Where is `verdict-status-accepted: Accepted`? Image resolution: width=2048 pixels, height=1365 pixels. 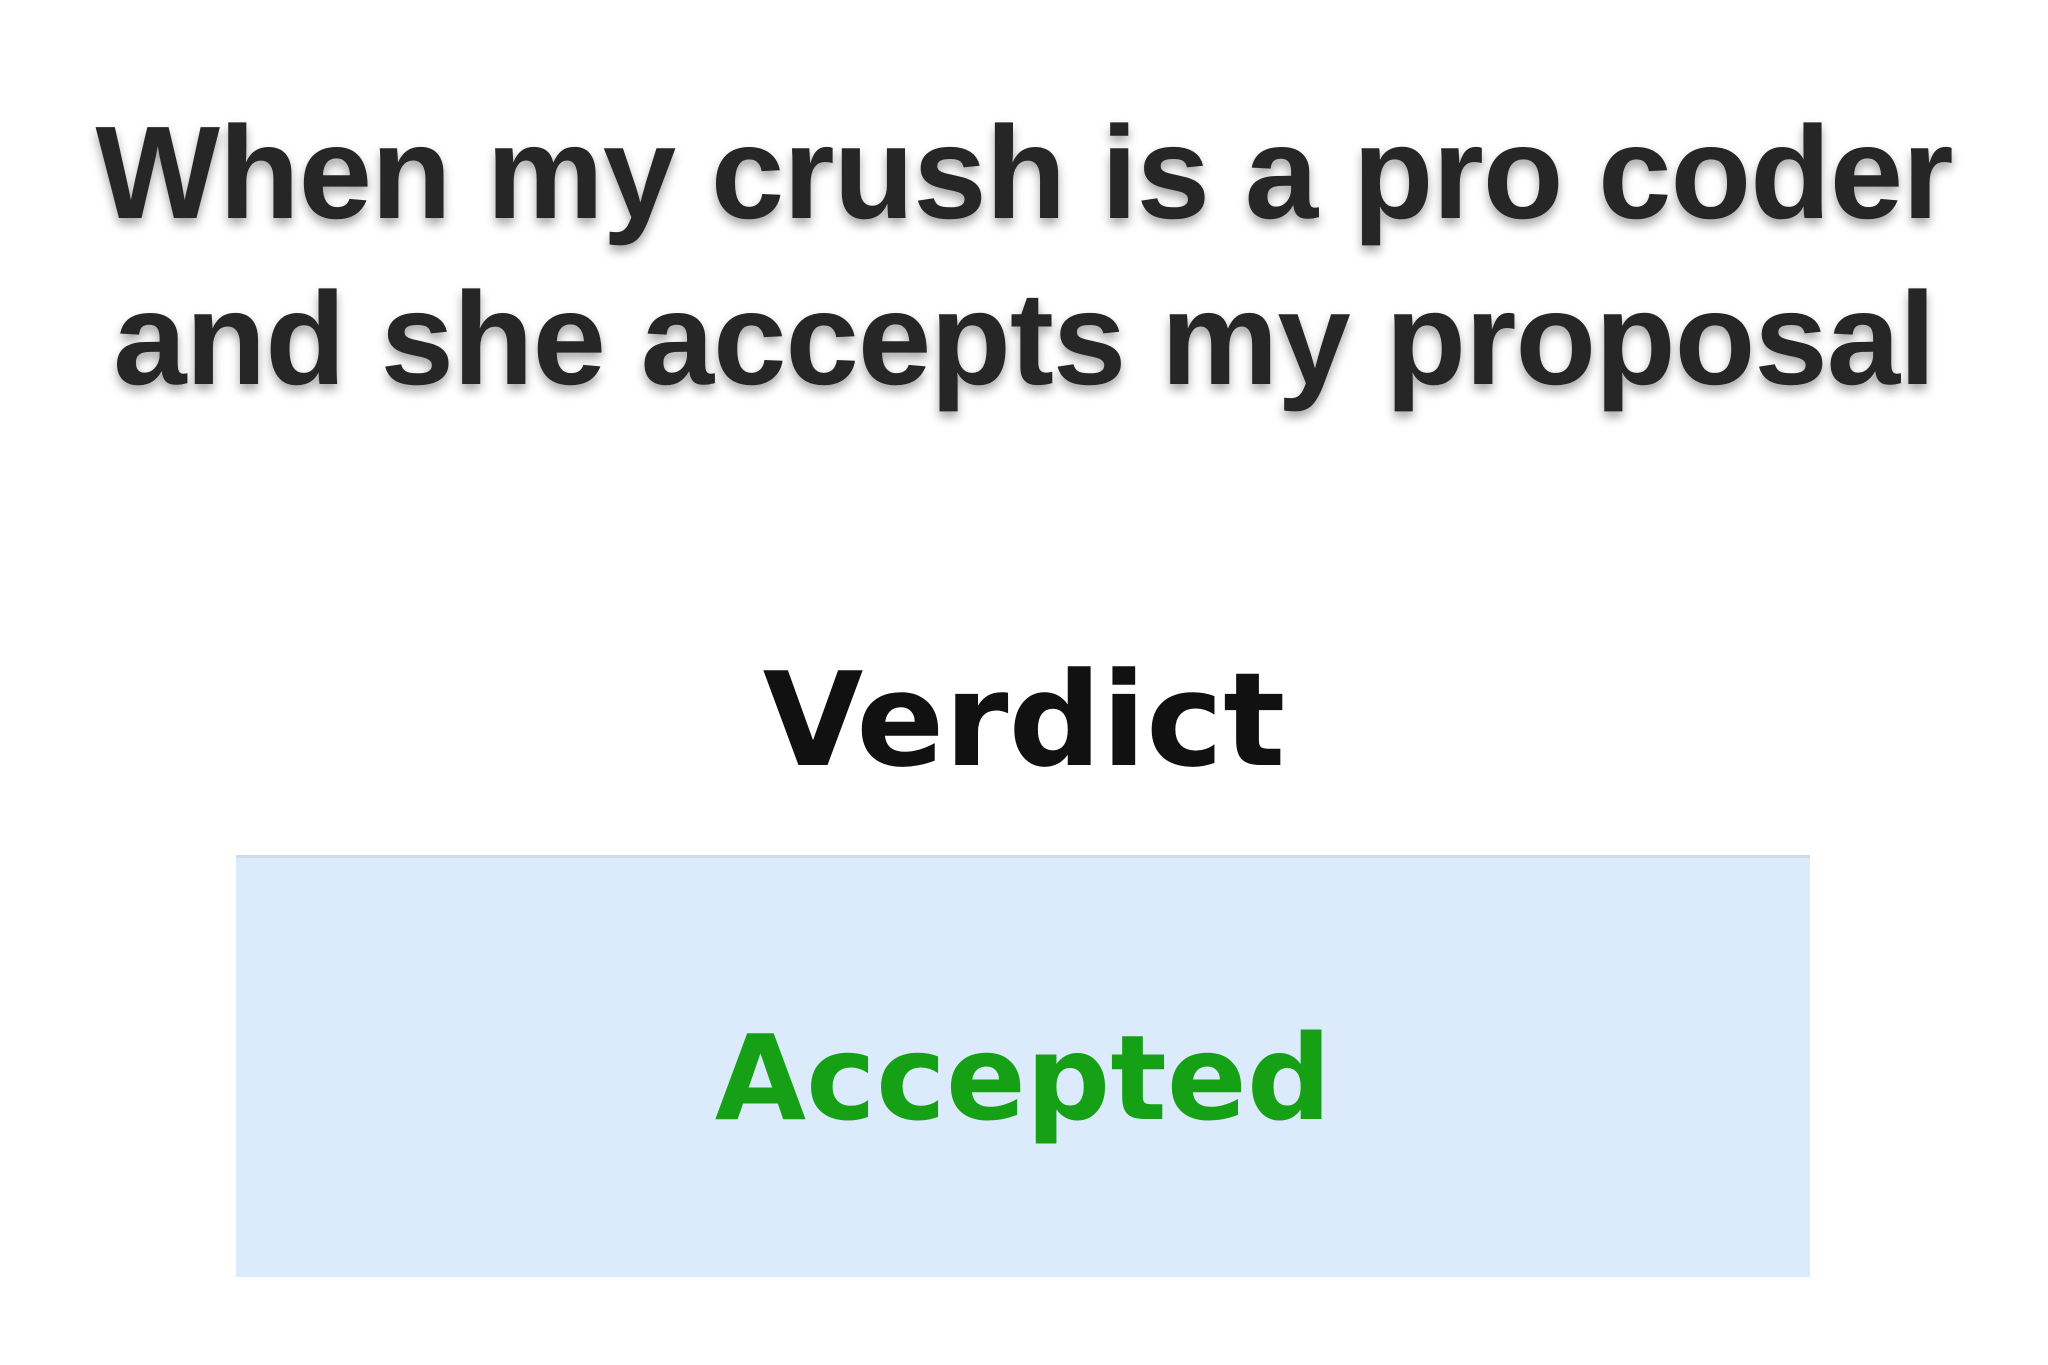 verdict-status-accepted: Accepted is located at coordinates (1023, 1077).